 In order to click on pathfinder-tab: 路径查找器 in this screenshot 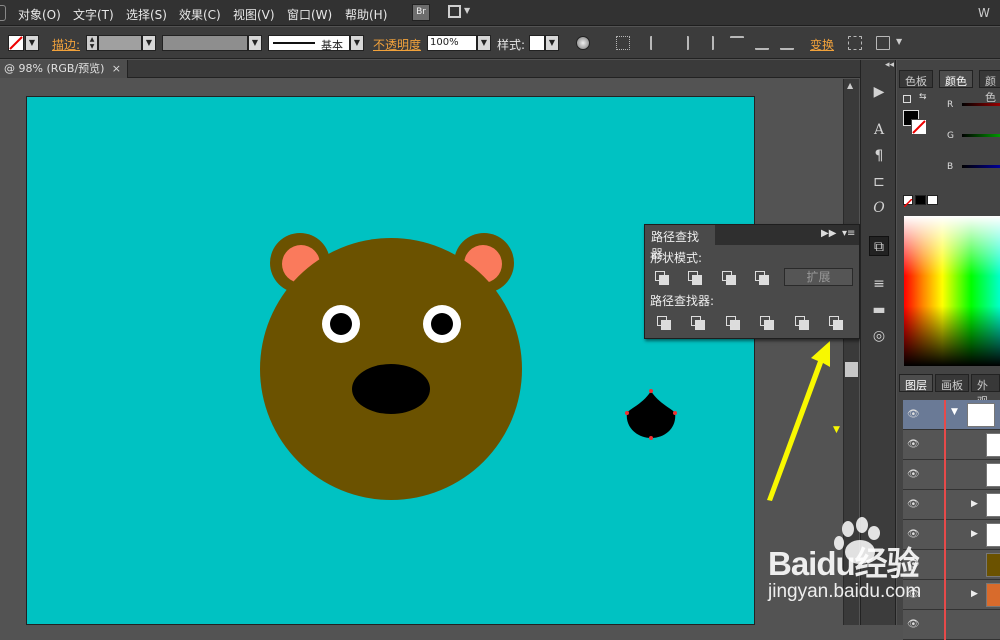, I will do `click(680, 243)`.